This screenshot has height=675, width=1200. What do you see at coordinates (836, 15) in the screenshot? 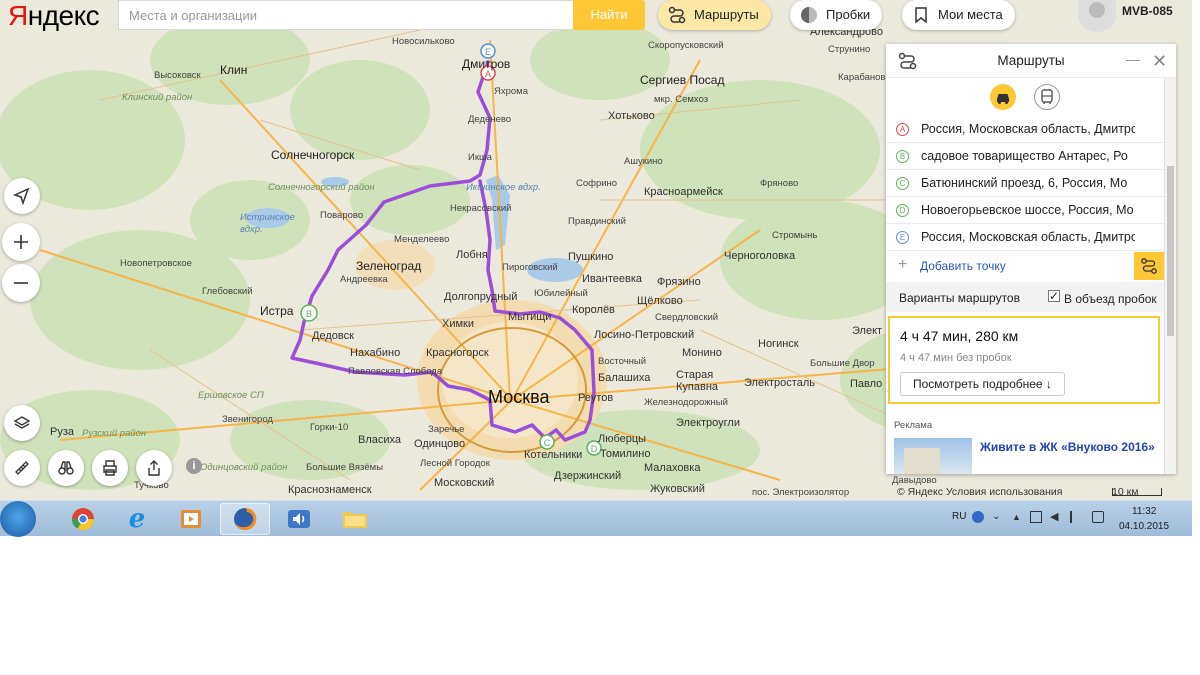
I see `traffic-button: Пробки` at bounding box center [836, 15].